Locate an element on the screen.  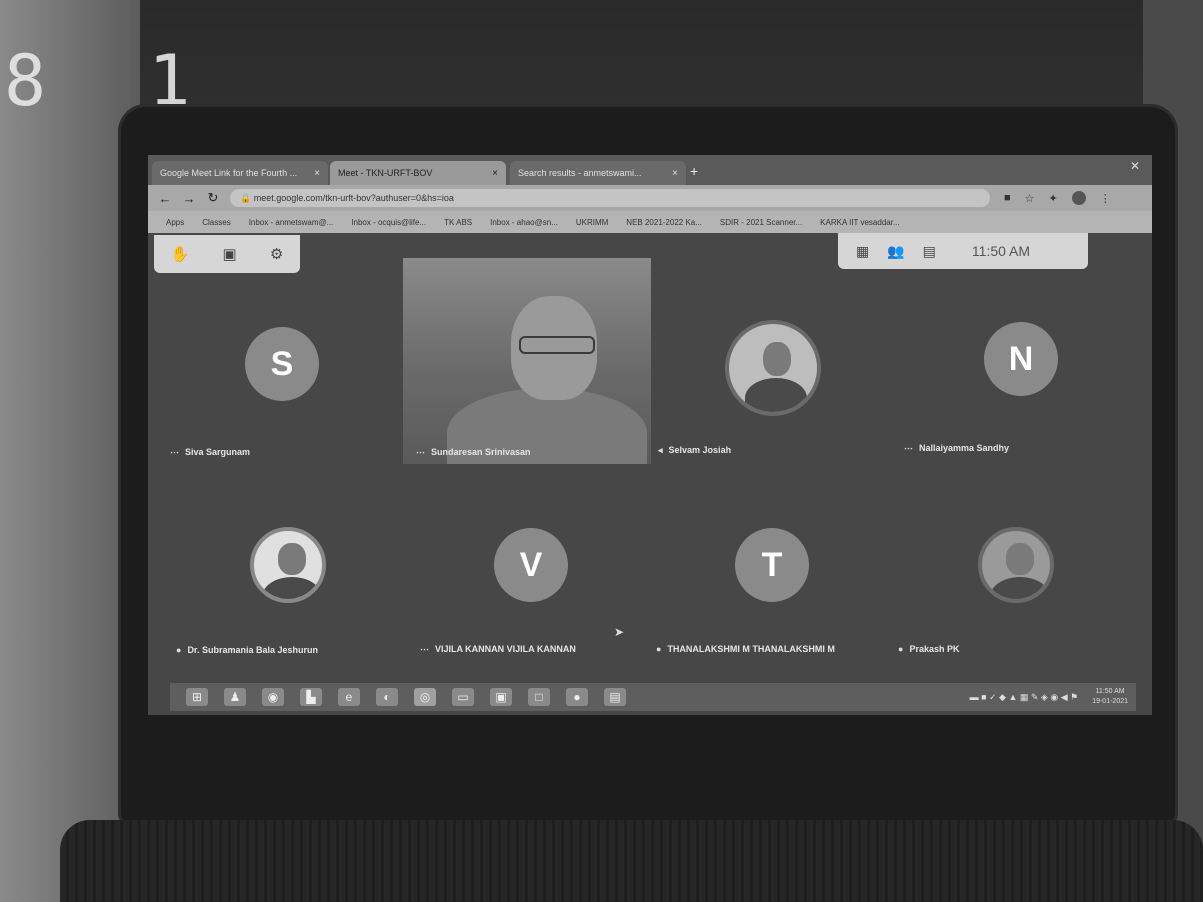
participant-name: ● THANALAKSHMI M THANALAKSHMI M is located at coordinates (745, 649).